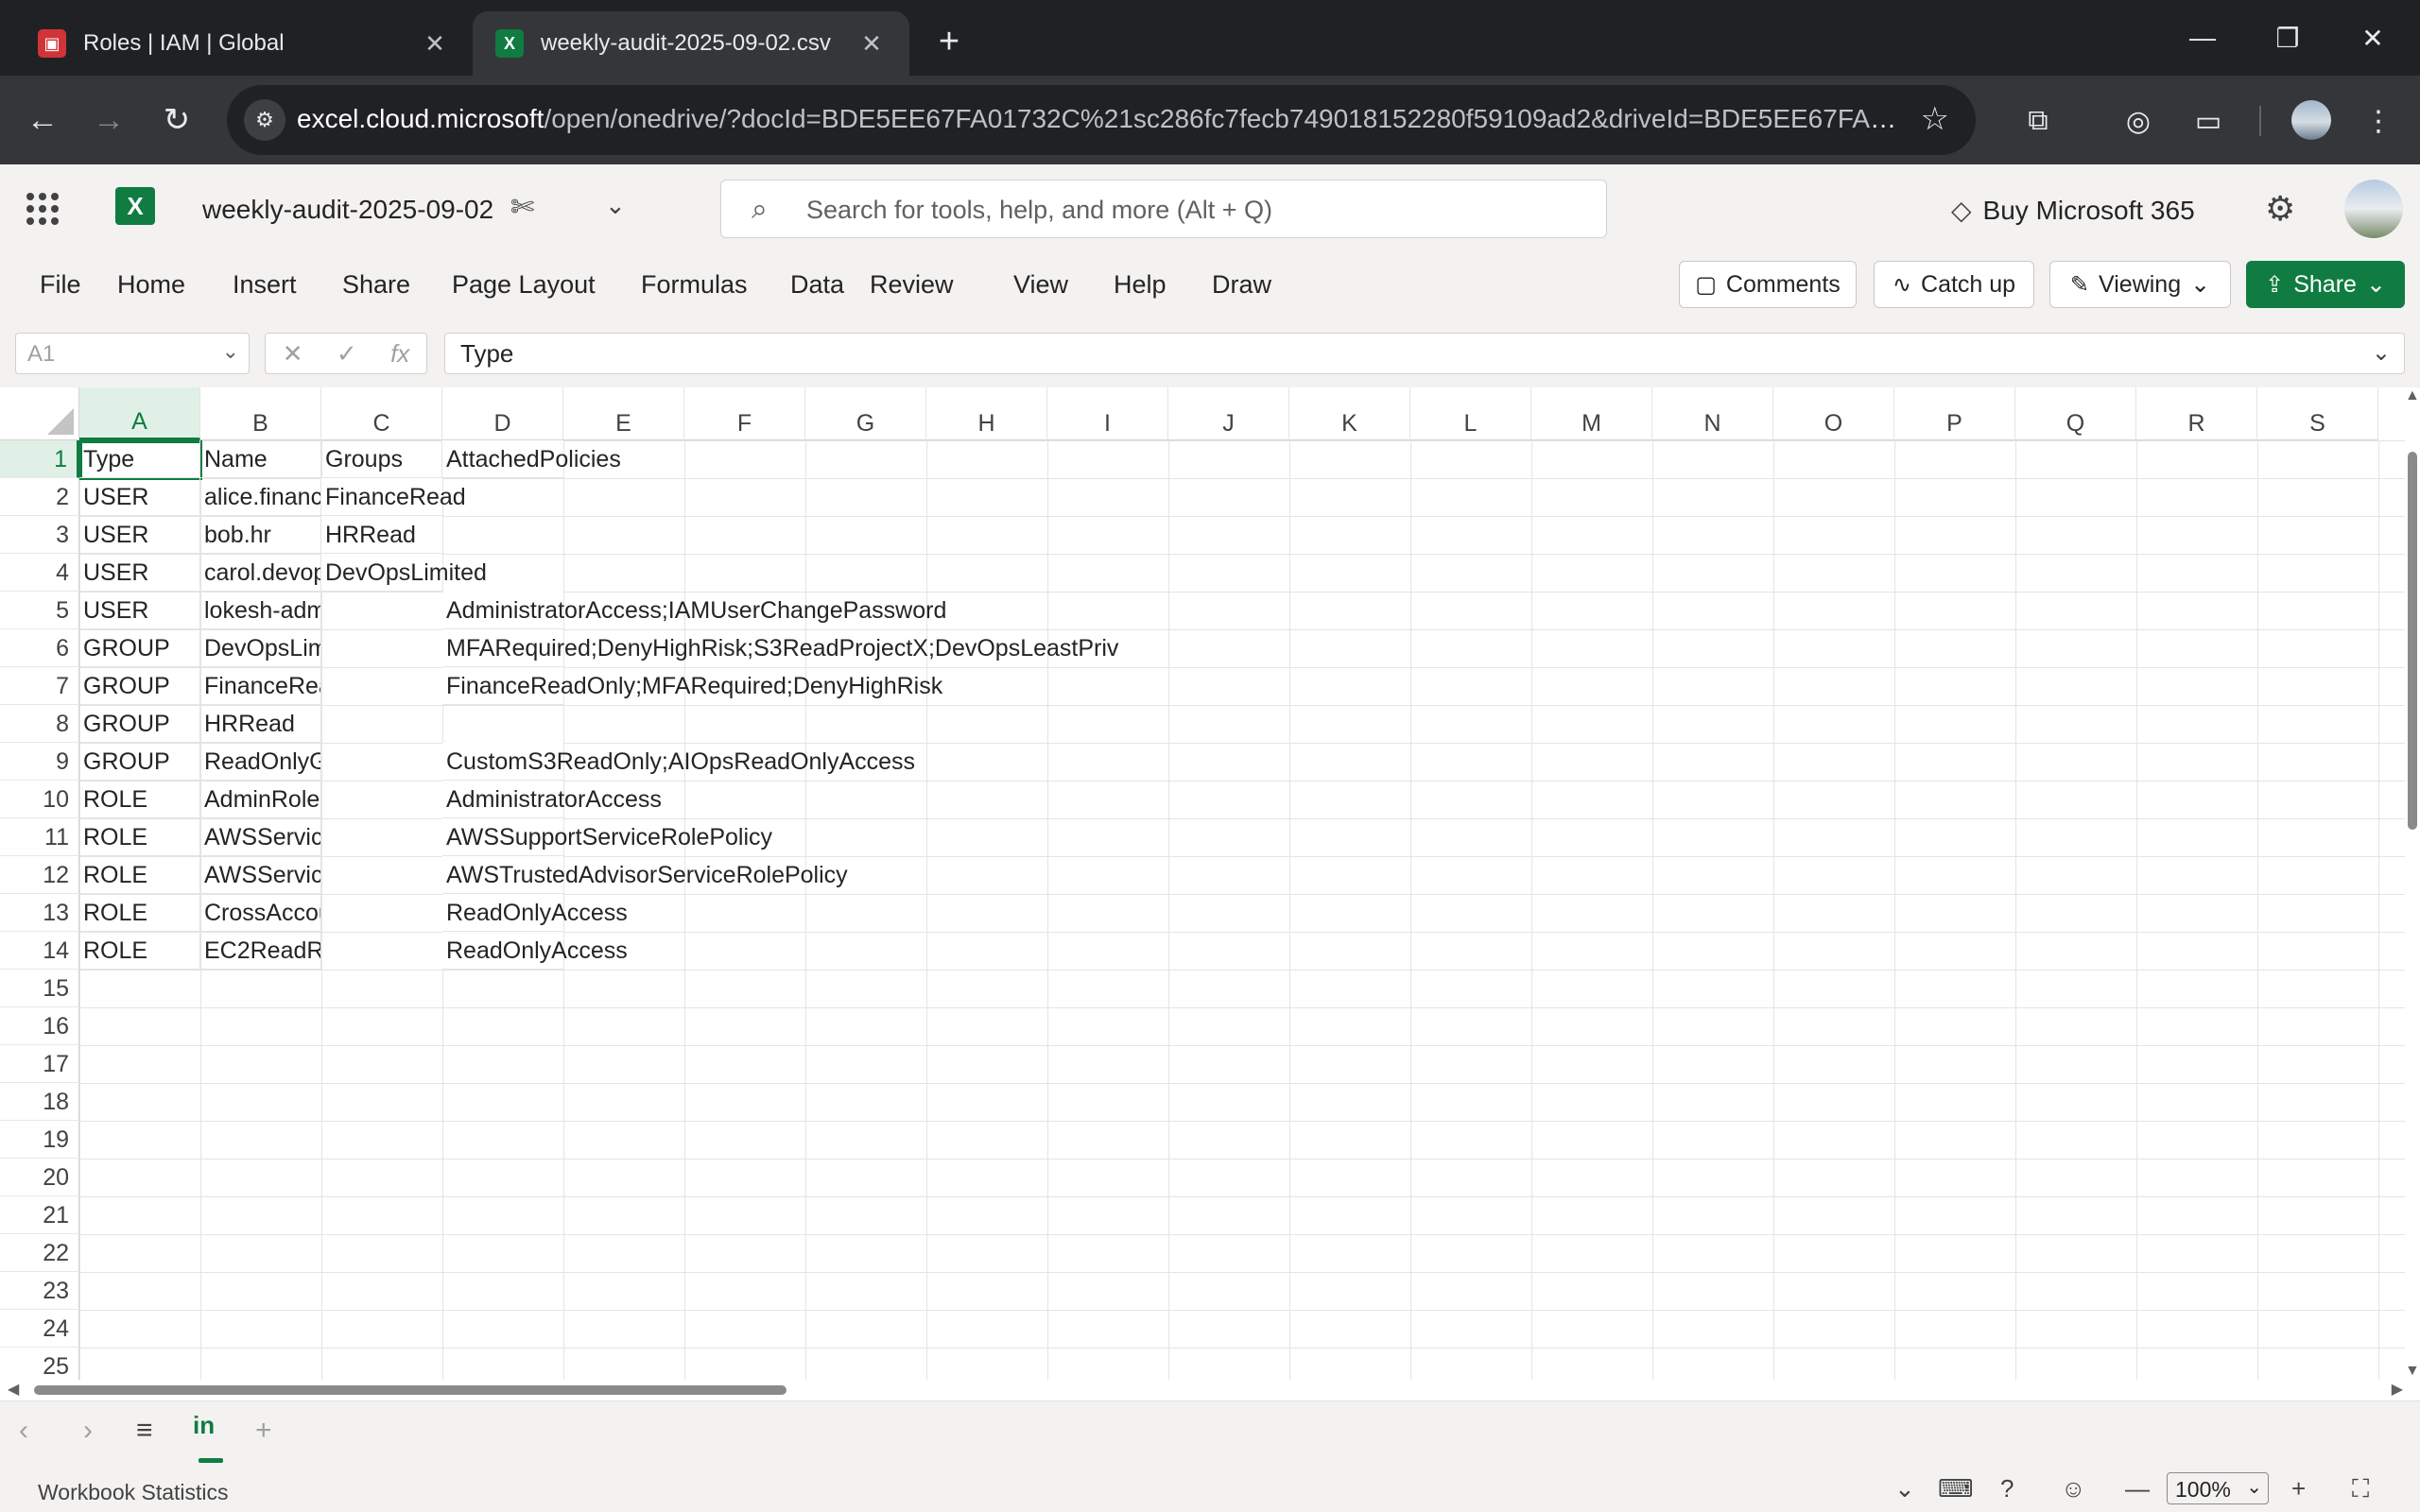  What do you see at coordinates (39, 1026) in the screenshot?
I see `row-header: 16` at bounding box center [39, 1026].